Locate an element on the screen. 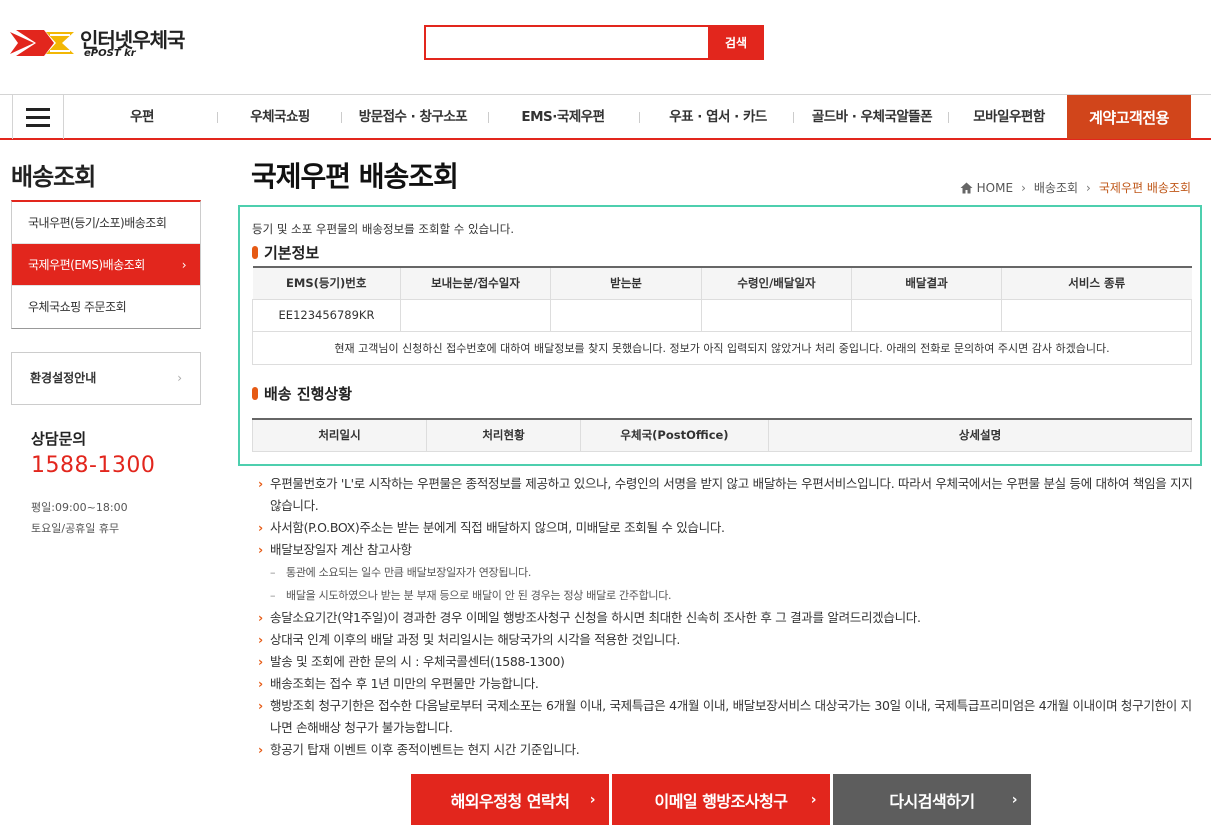 This screenshot has width=1211, height=827. button-label: 이메일 행방조사청구 is located at coordinates (721, 801).